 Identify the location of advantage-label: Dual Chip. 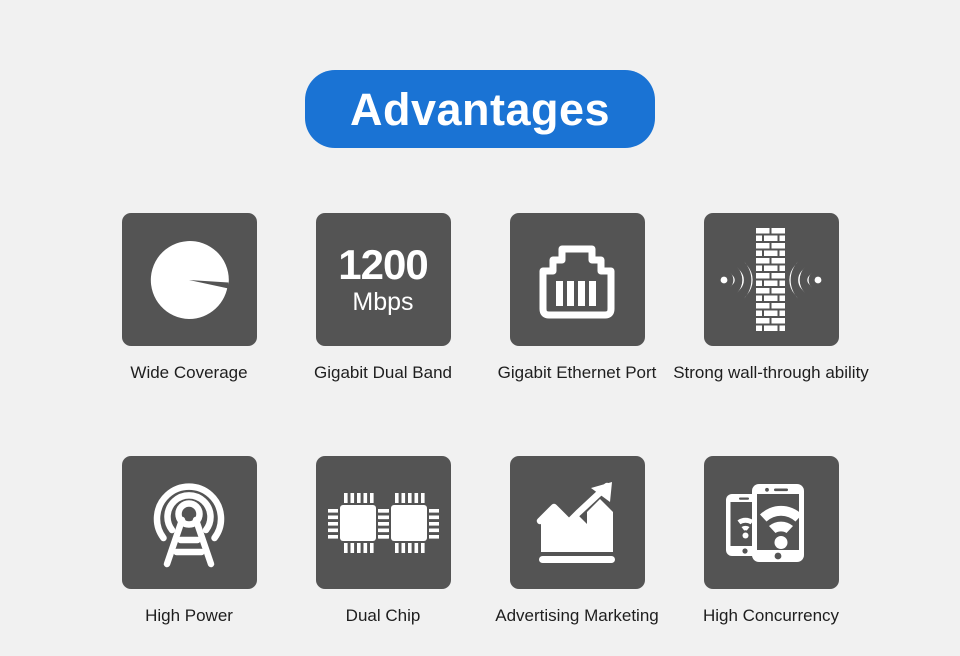
(383, 615).